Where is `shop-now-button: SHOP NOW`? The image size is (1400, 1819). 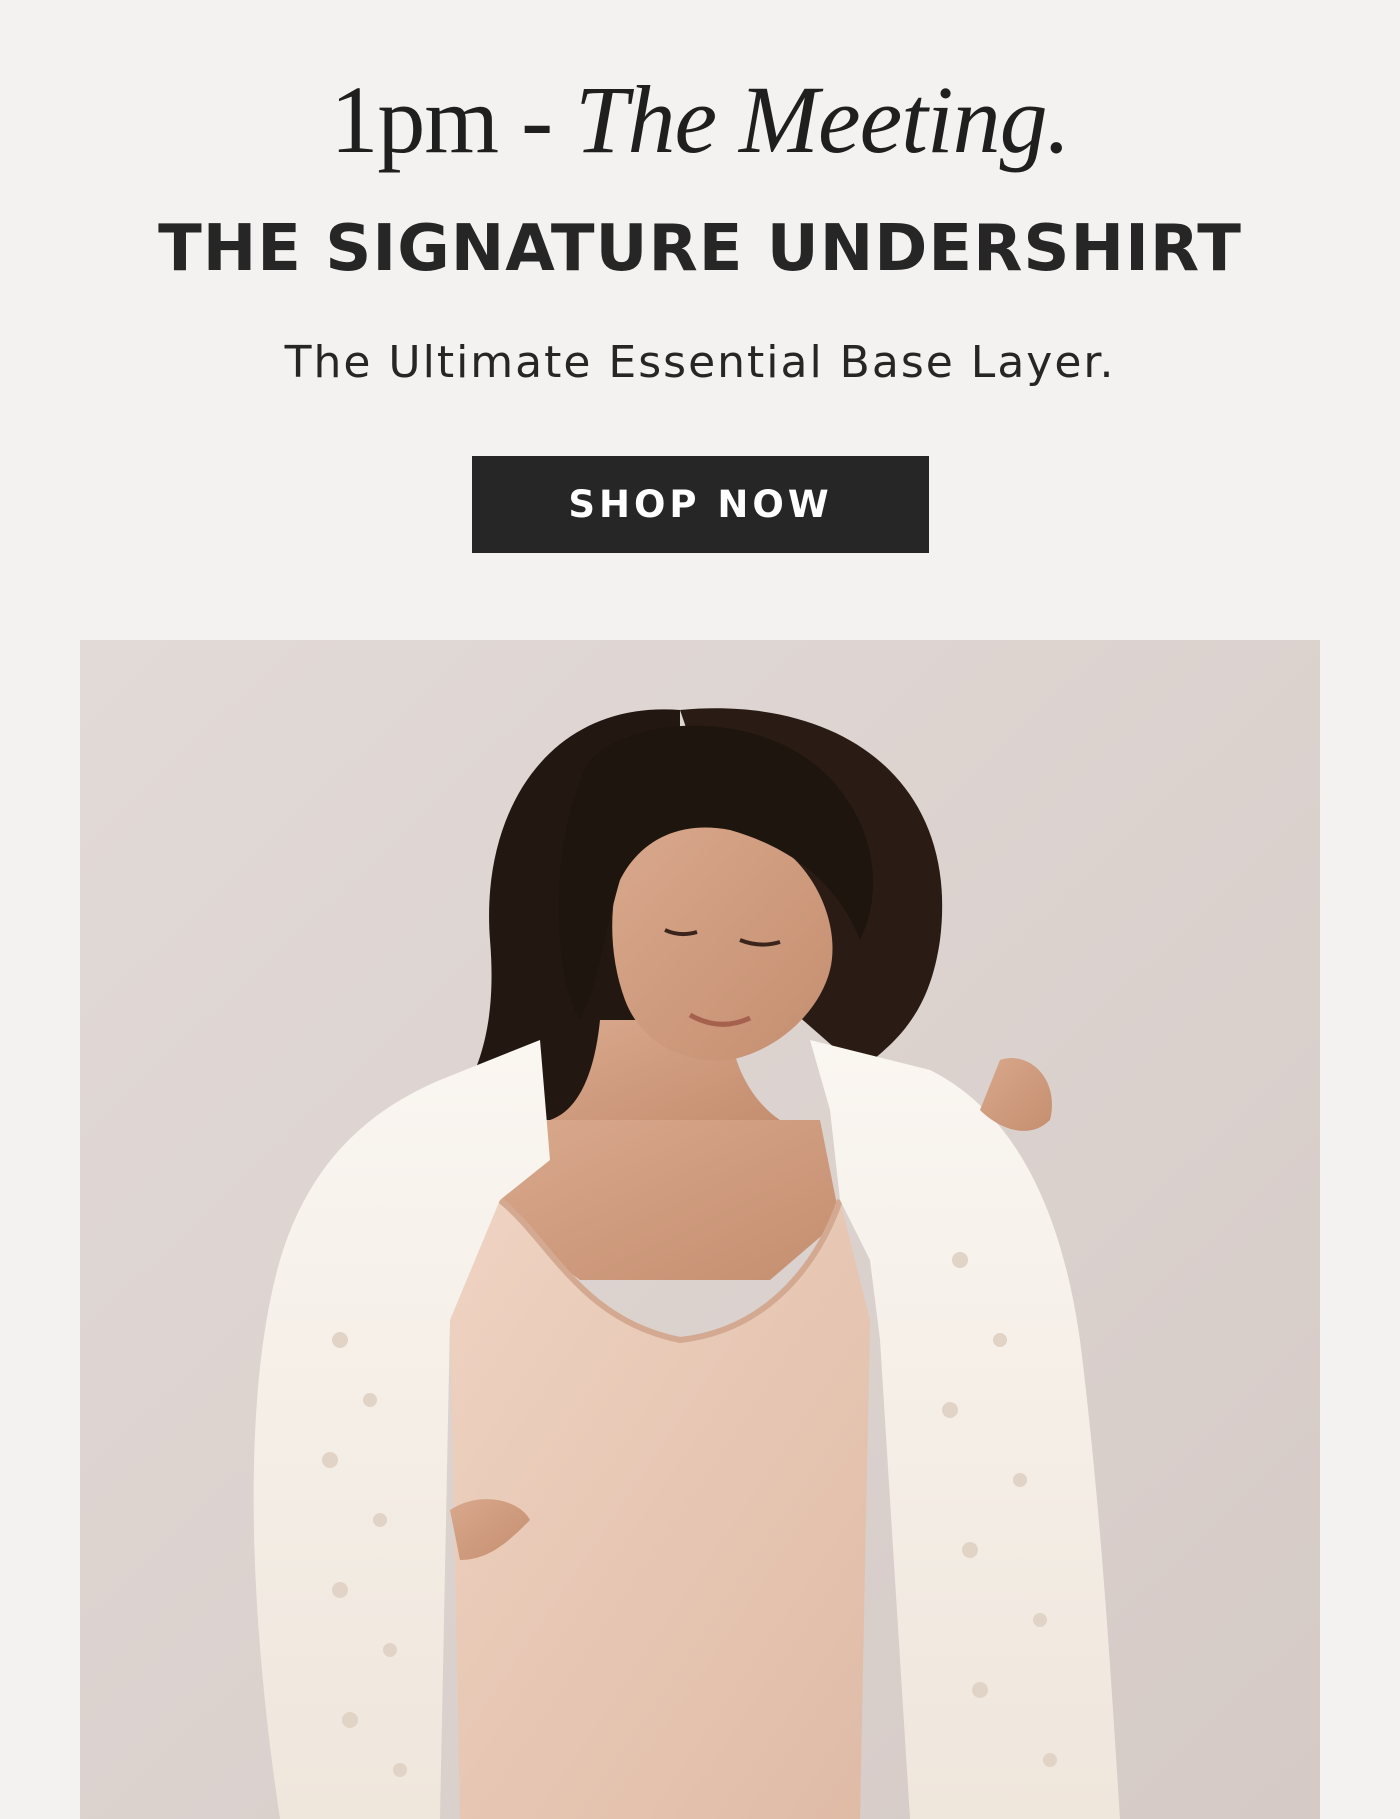
shop-now-button: SHOP NOW is located at coordinates (700, 504).